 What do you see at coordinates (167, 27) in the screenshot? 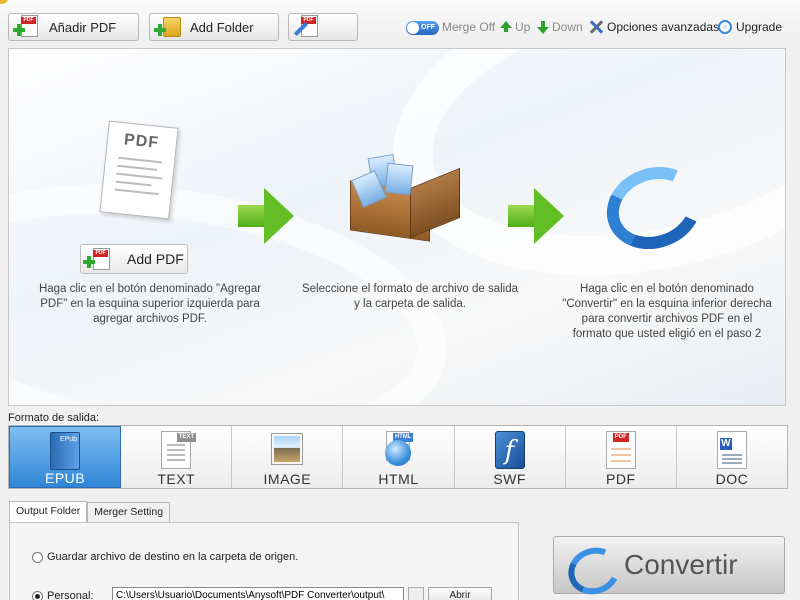
I see `add-folder-icon` at bounding box center [167, 27].